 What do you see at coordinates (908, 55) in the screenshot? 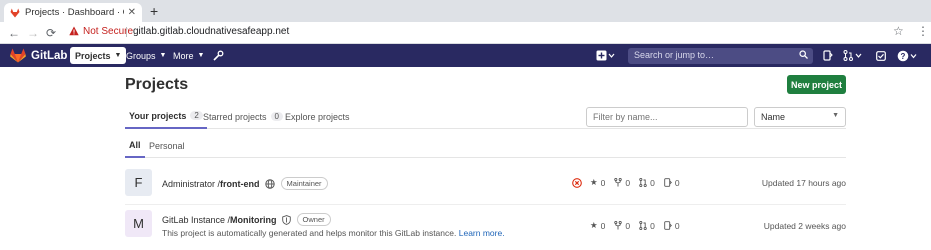
I see `help-icon: ?` at bounding box center [908, 55].